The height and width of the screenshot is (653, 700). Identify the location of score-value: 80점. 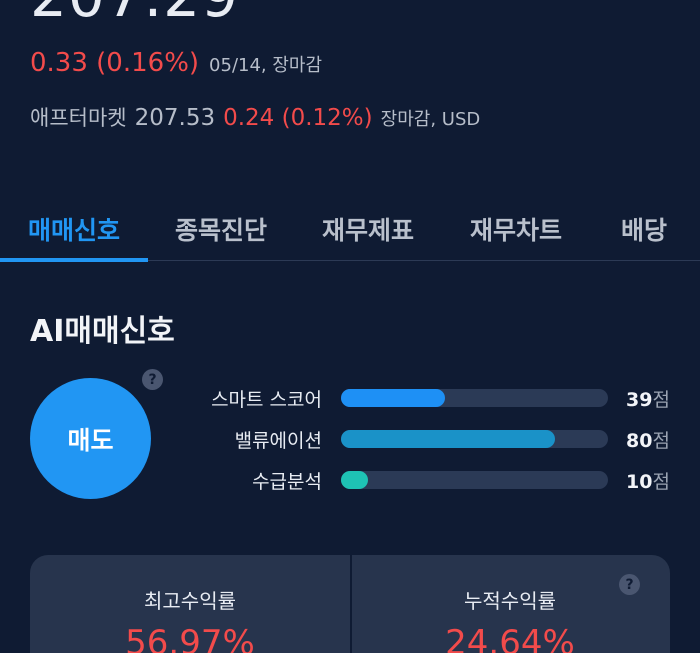
(648, 441).